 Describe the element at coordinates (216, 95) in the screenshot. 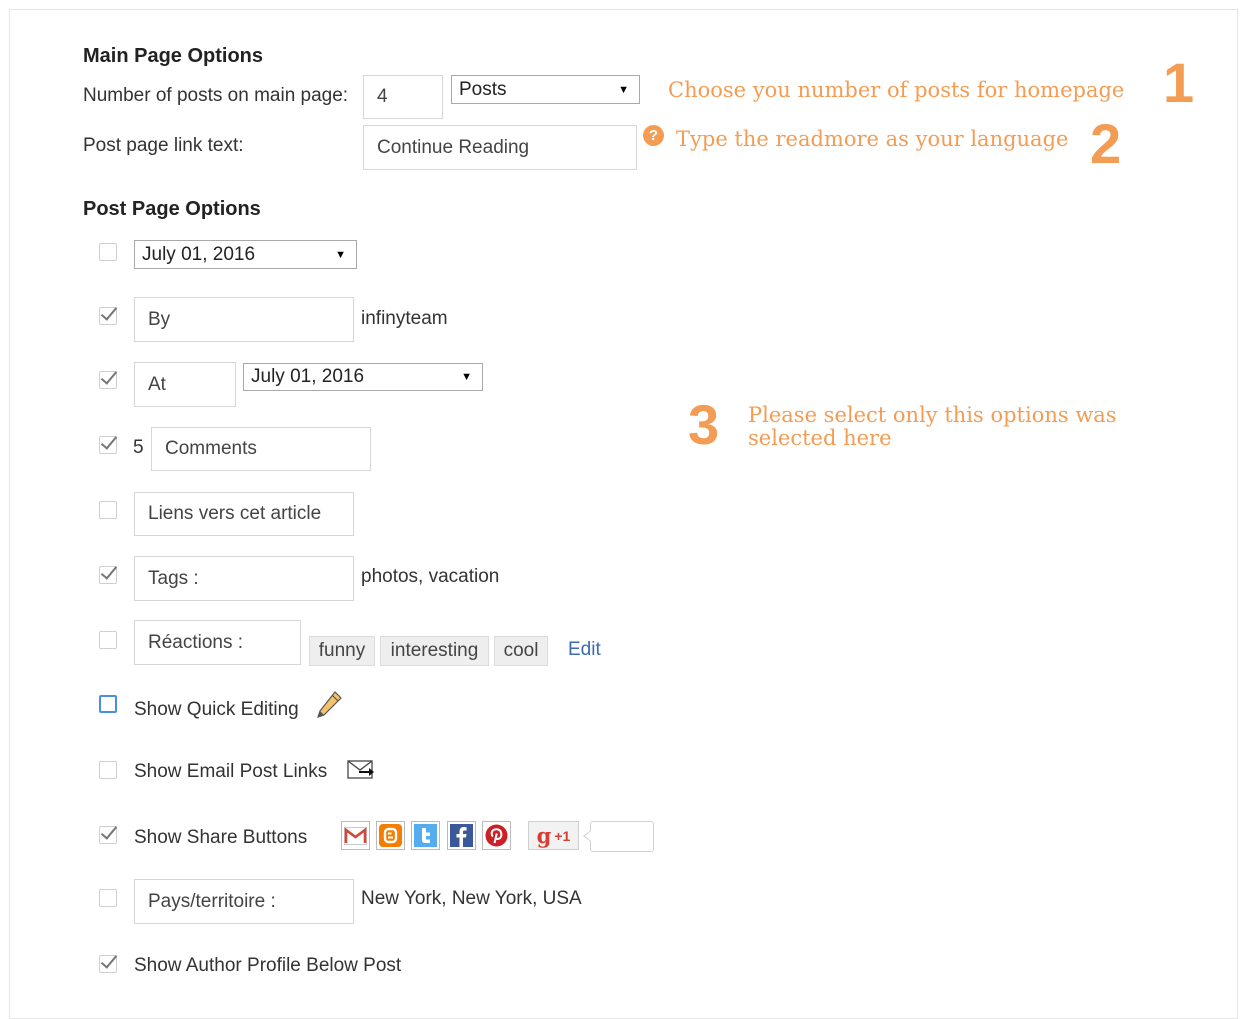

I see `posts-count-label: Number of posts on main page:` at that location.